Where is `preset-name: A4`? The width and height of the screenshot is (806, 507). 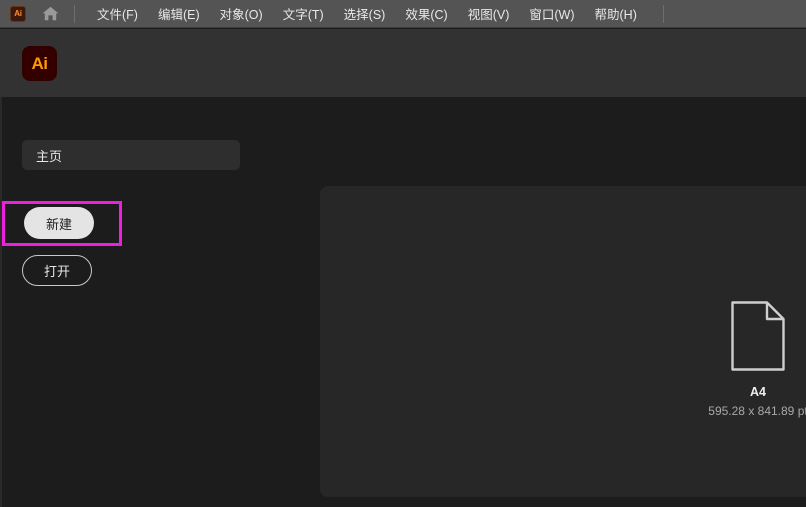 preset-name: A4 is located at coordinates (758, 392).